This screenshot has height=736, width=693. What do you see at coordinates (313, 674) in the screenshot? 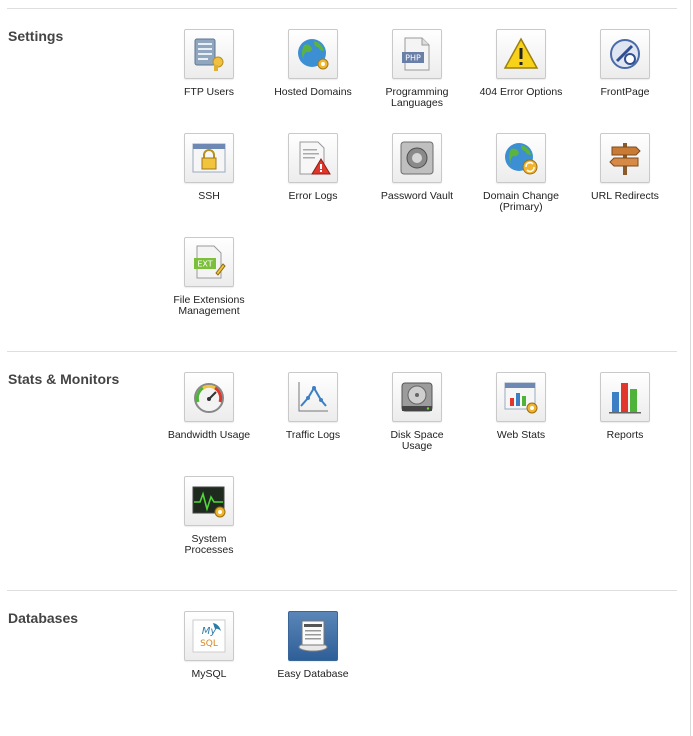
I see `item-label: Easy Database` at bounding box center [313, 674].